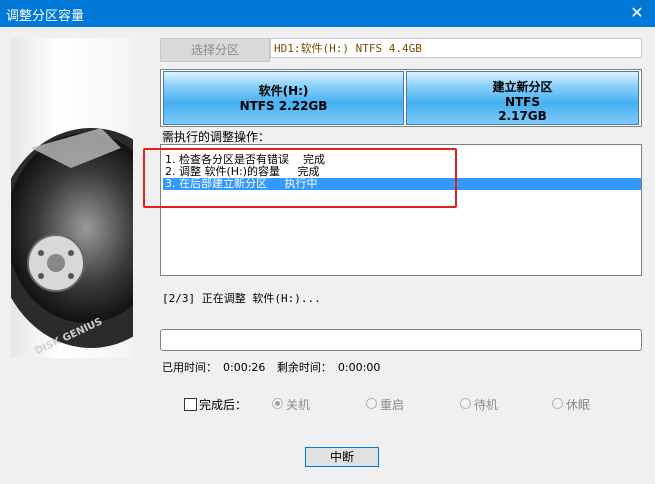 The width and height of the screenshot is (655, 484). Describe the element at coordinates (277, 403) in the screenshot. I see `radio-shutdown` at that location.